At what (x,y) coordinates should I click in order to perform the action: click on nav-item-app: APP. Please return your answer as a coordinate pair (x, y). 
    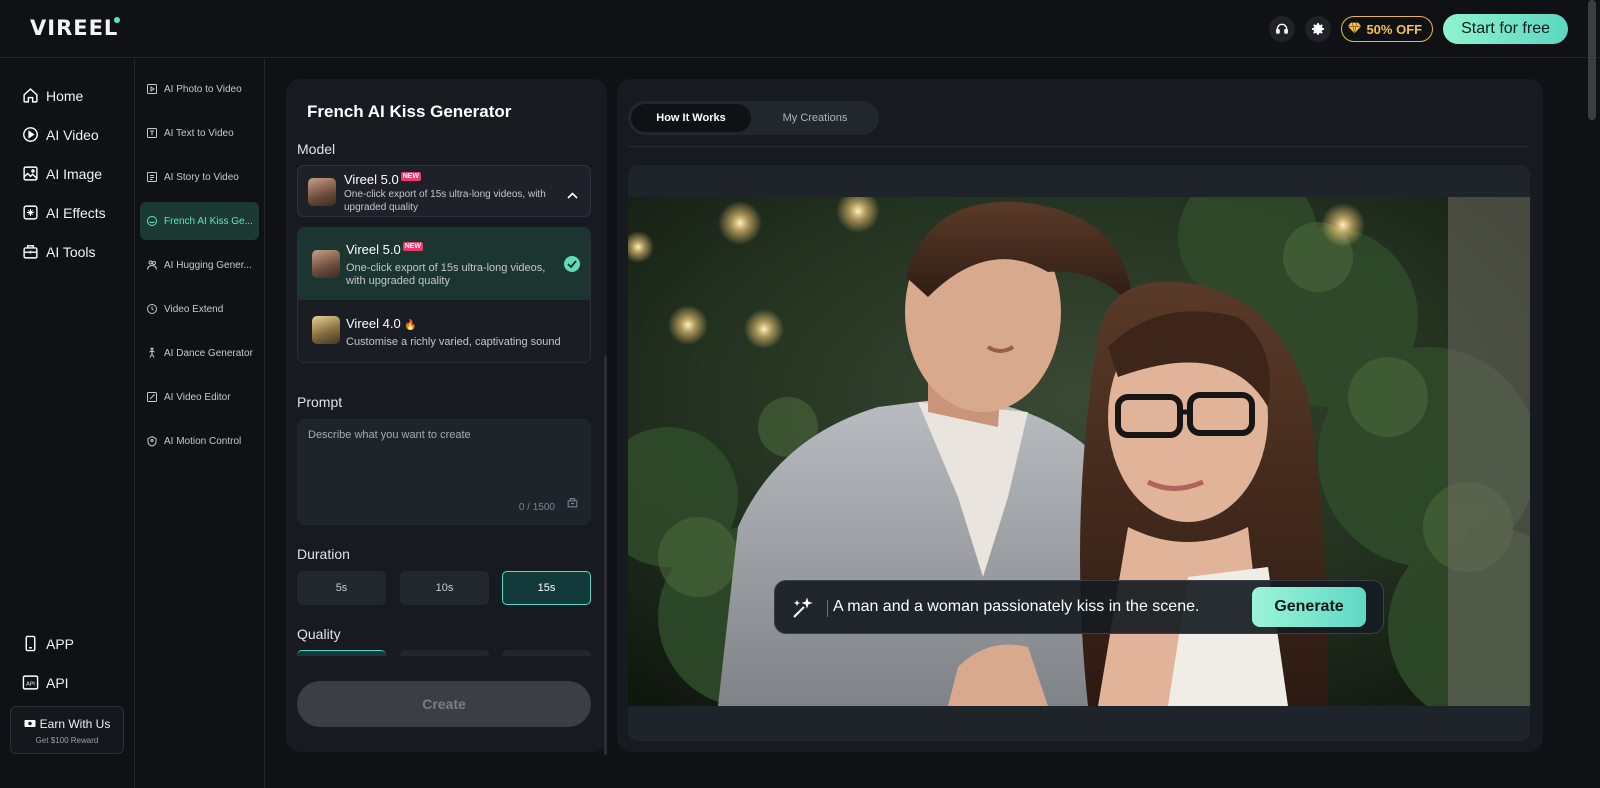
    Looking at the image, I should click on (48, 643).